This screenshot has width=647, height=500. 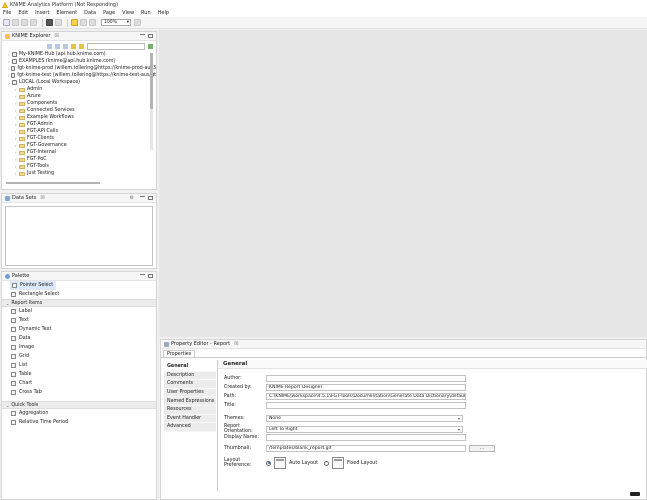 I want to click on palette-item-text: Text, so click(x=79, y=320).